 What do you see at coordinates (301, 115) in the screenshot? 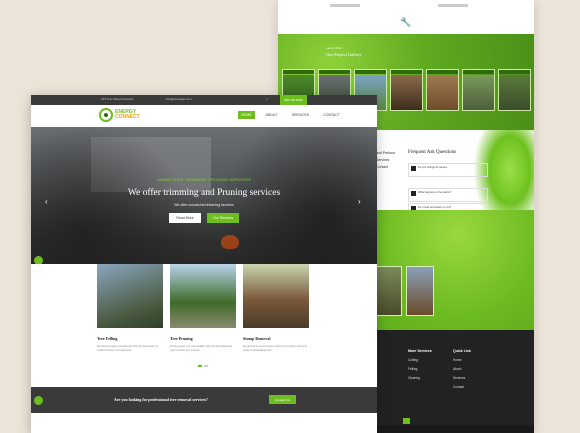
I see `nav-services: Services` at bounding box center [301, 115].